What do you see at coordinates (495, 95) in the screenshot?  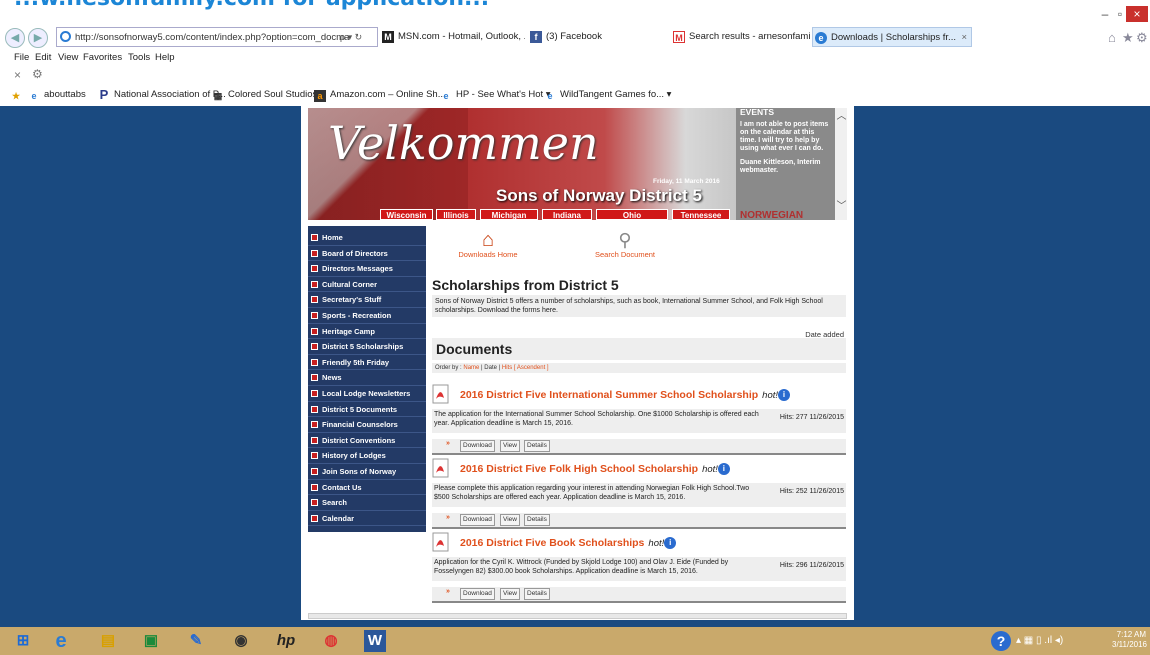 I see `fav-hp: e HP - See What's Hot ▾` at bounding box center [495, 95].